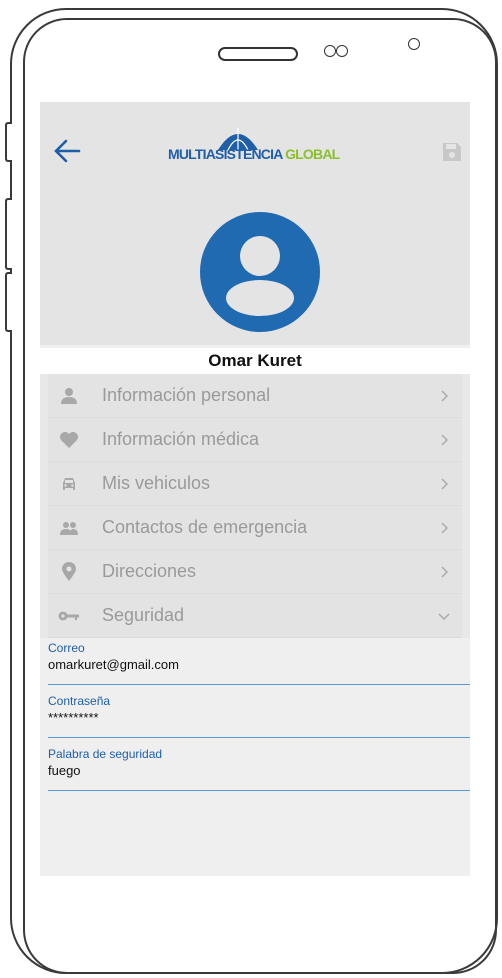 The height and width of the screenshot is (978, 502). What do you see at coordinates (69, 396) in the screenshot?
I see `person-icon` at bounding box center [69, 396].